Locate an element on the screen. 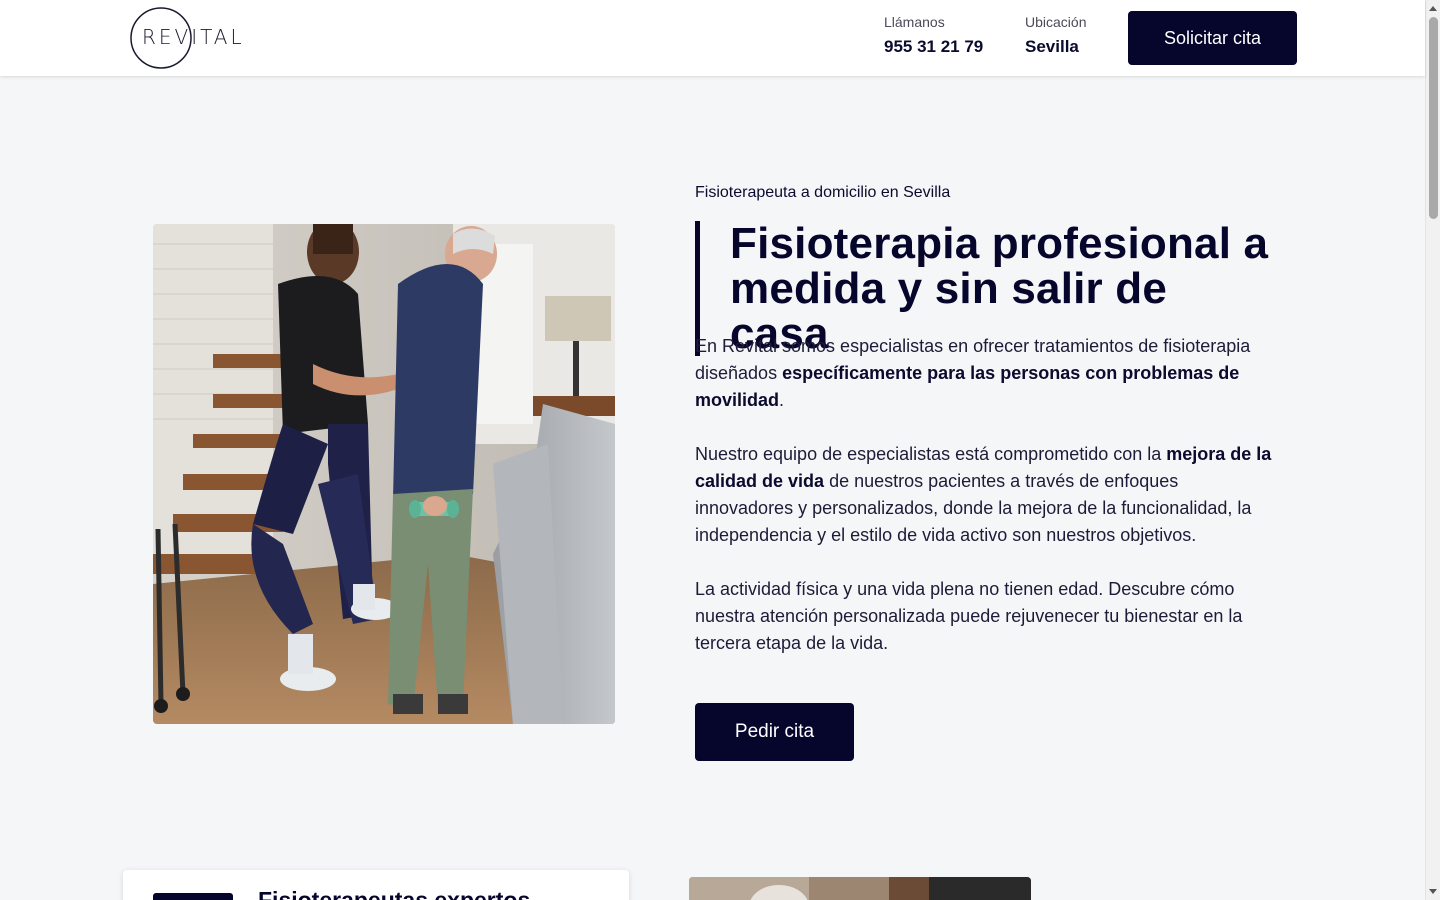 This screenshot has height=900, width=1440. secondary-photo is located at coordinates (860, 888).